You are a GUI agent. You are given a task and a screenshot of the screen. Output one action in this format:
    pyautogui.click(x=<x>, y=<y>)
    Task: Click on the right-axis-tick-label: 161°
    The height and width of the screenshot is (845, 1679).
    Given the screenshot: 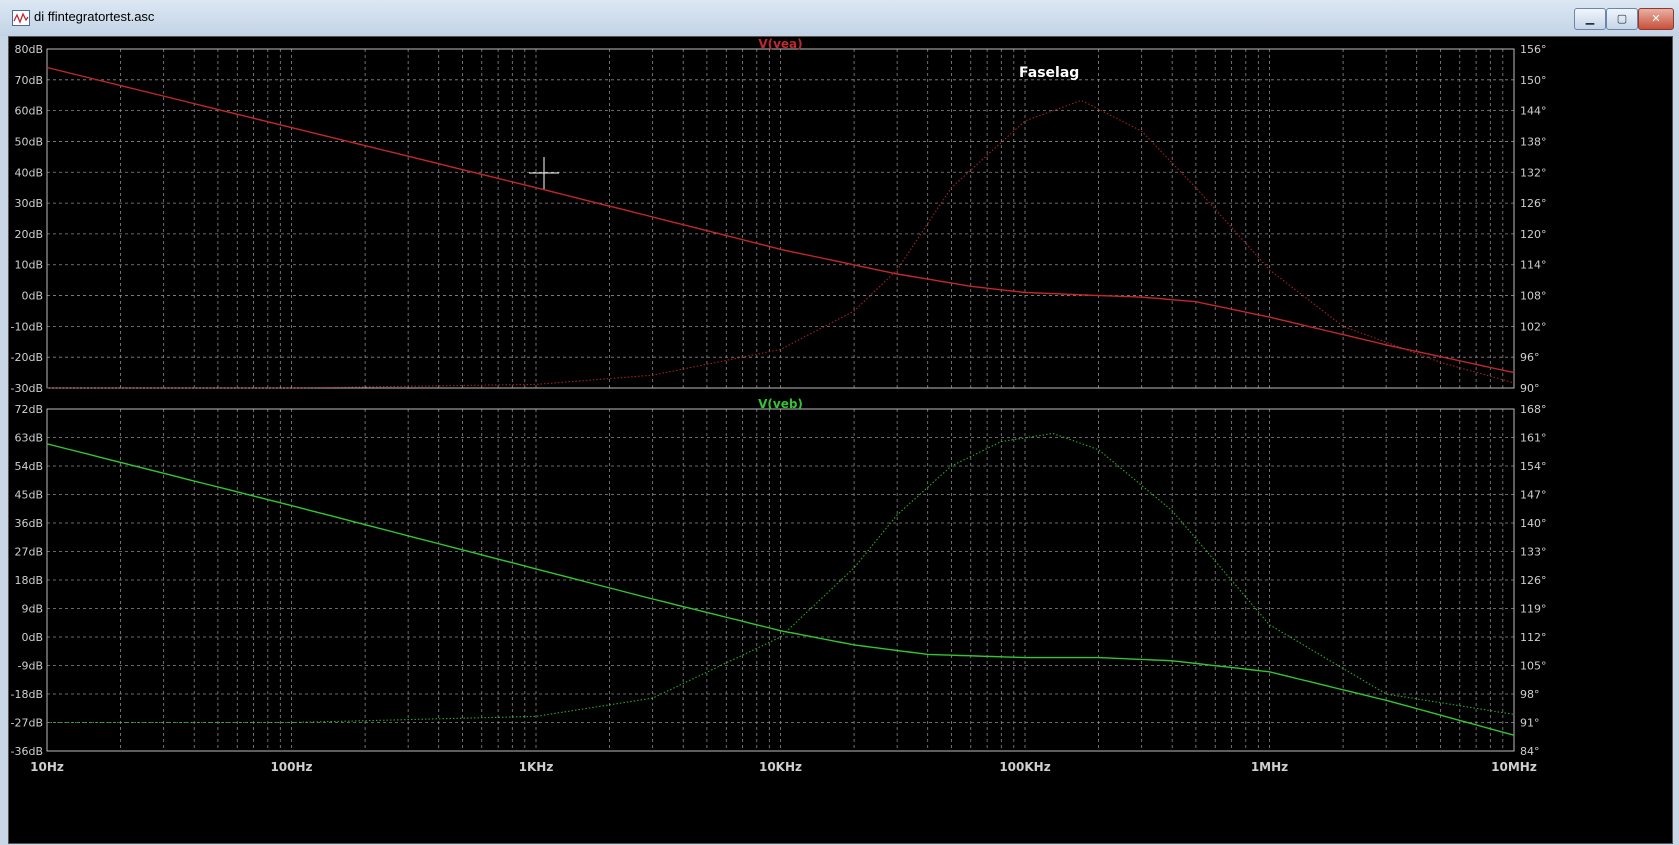 What is the action you would take?
    pyautogui.click(x=1533, y=438)
    